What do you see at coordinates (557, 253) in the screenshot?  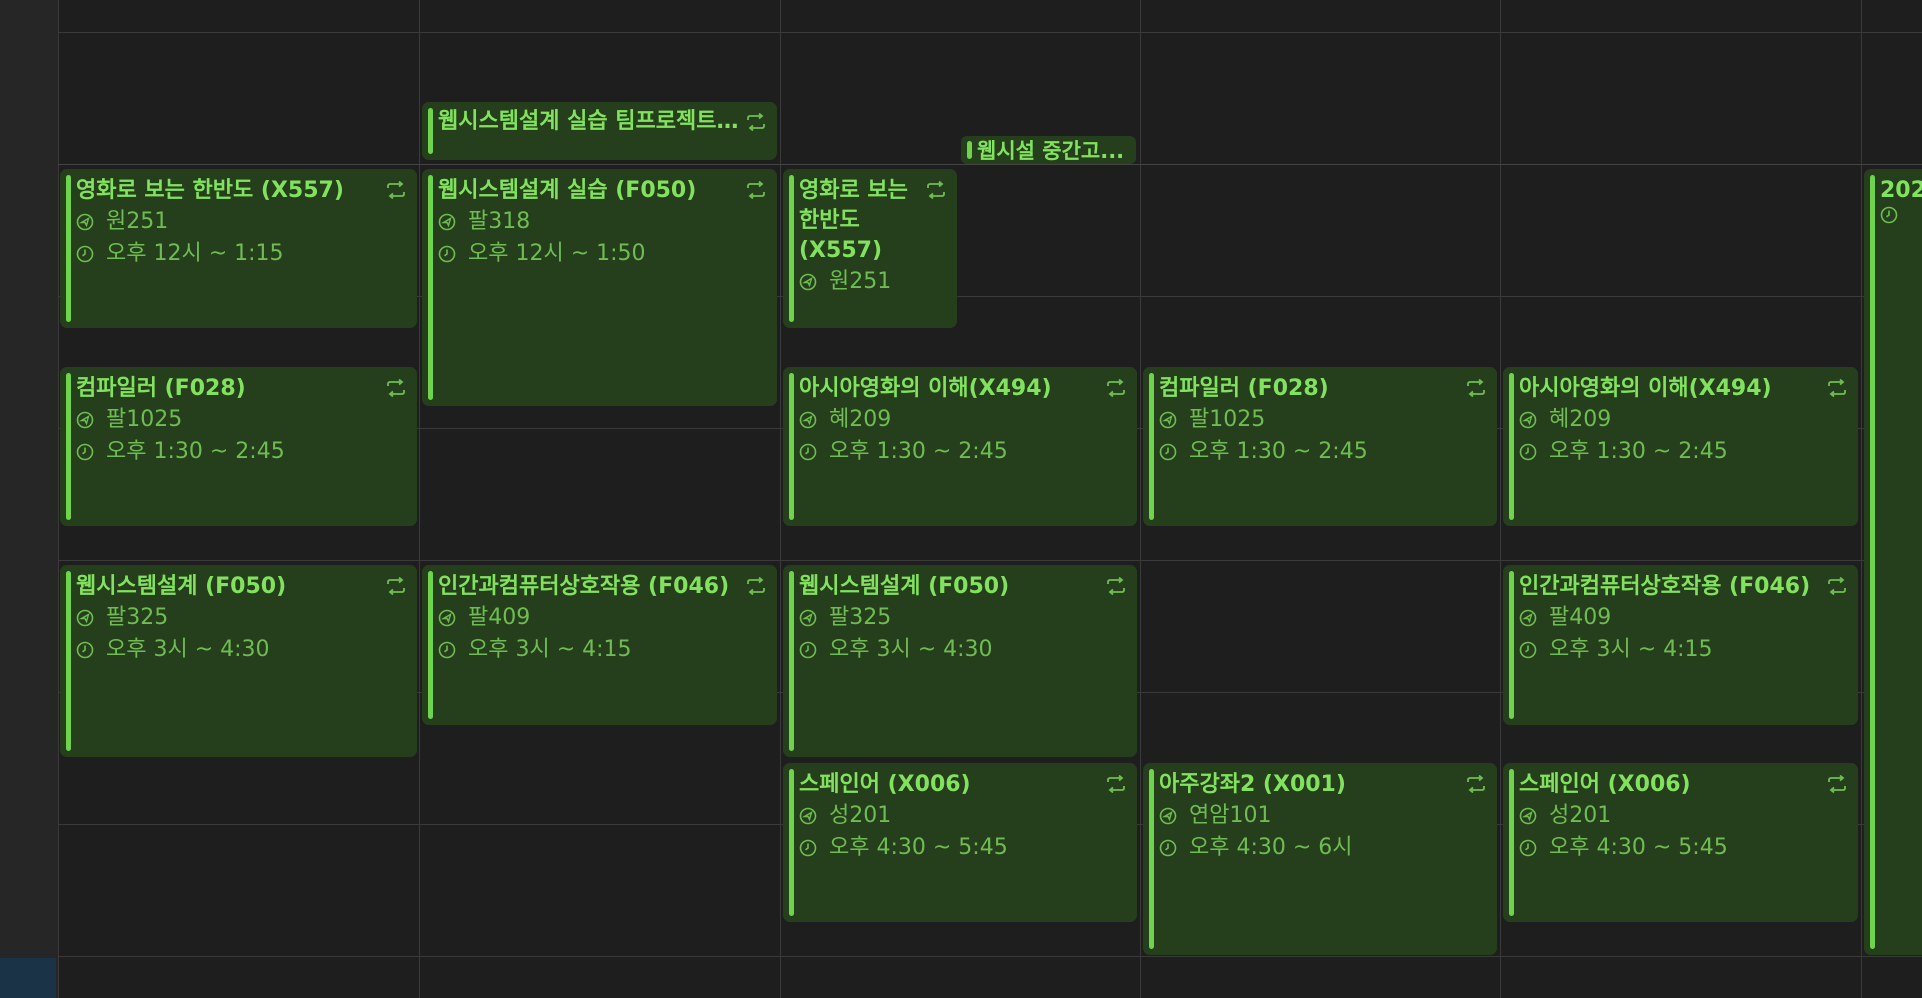 I see `time-text: 오후 12시 ~ 1:50` at bounding box center [557, 253].